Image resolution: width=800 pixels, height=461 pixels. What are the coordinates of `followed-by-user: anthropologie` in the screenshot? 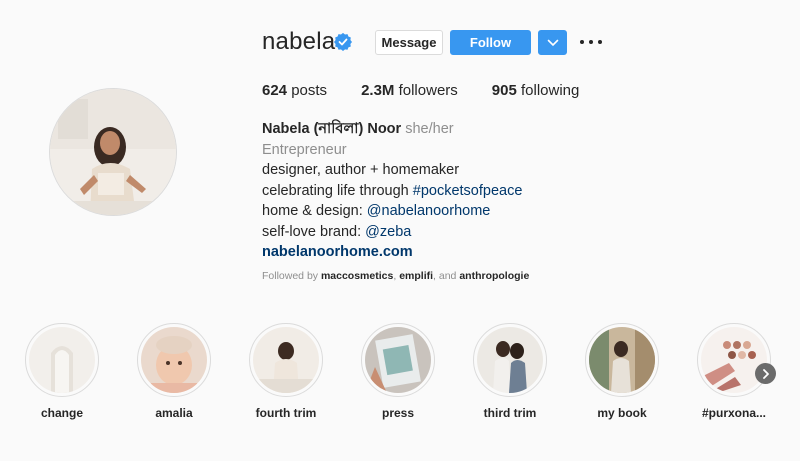 It's located at (494, 276).